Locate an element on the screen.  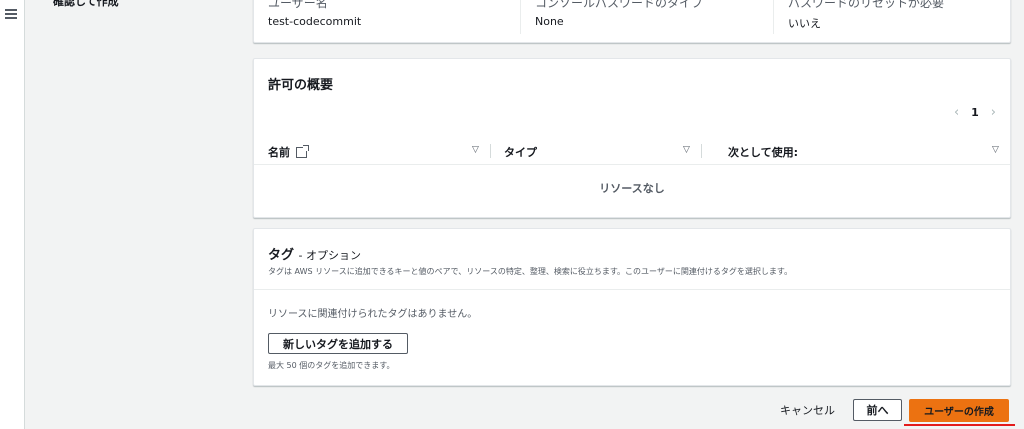
tags-optional-label: - オプション is located at coordinates (330, 255).